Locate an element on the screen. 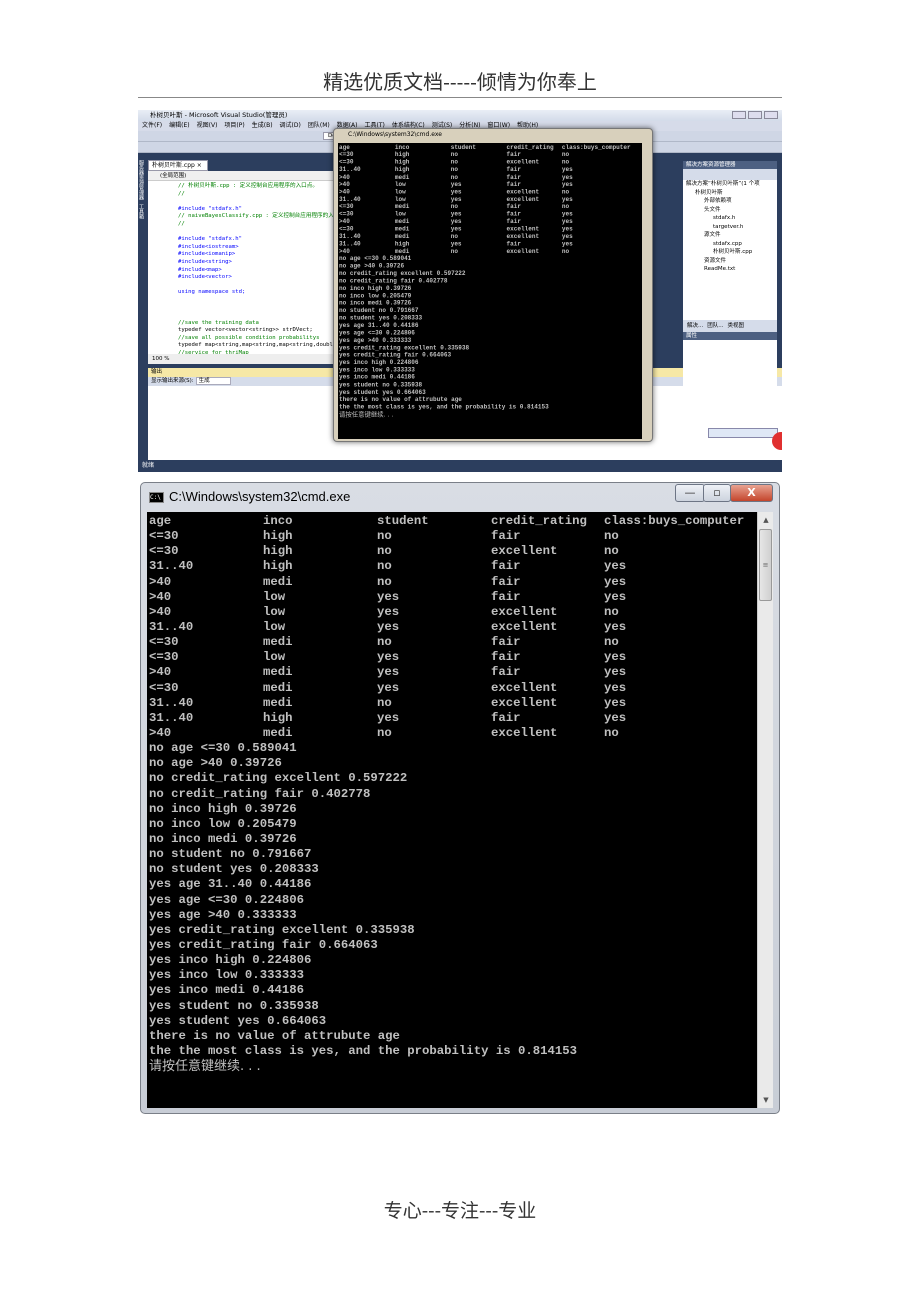 The width and height of the screenshot is (920, 1302). close-tab-icon: × is located at coordinates (199, 165).